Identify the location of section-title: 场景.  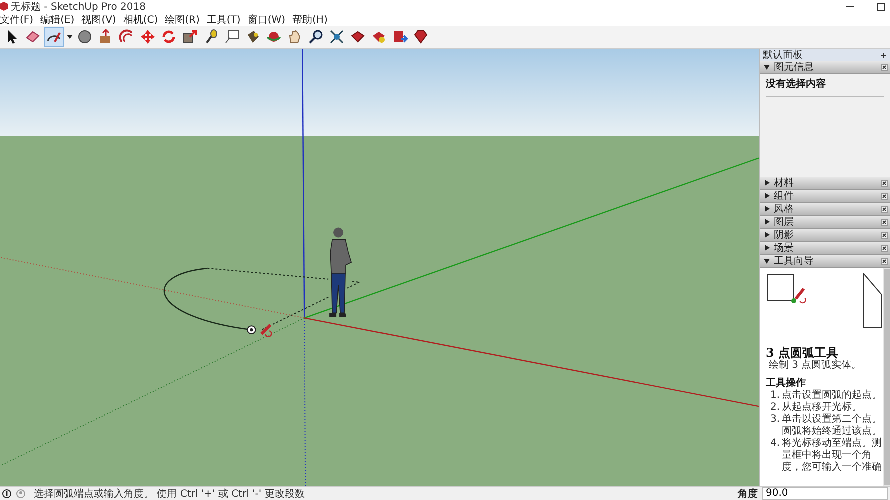
(784, 248).